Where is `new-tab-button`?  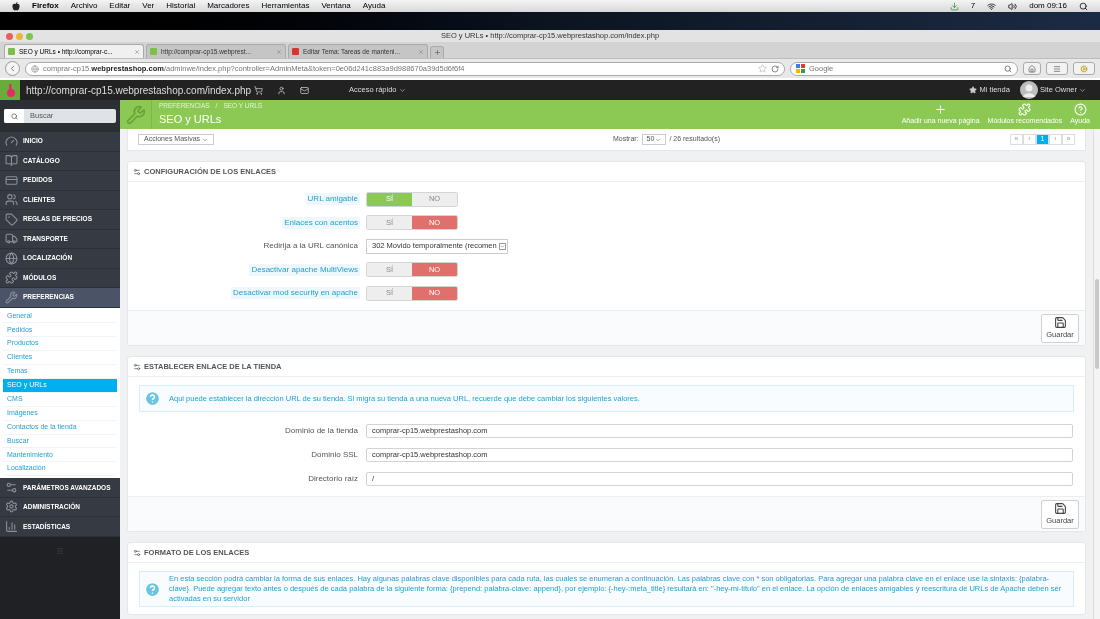 new-tab-button is located at coordinates (437, 52).